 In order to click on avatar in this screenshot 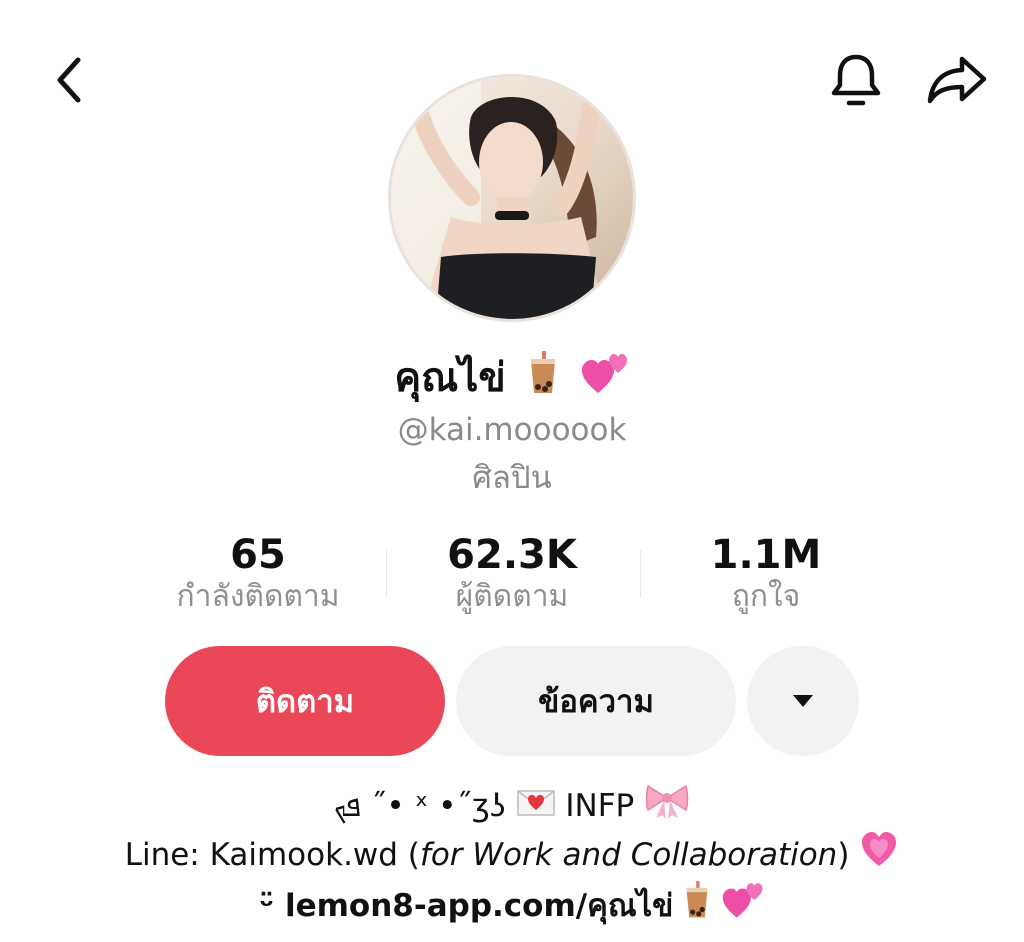, I will do `click(512, 198)`.